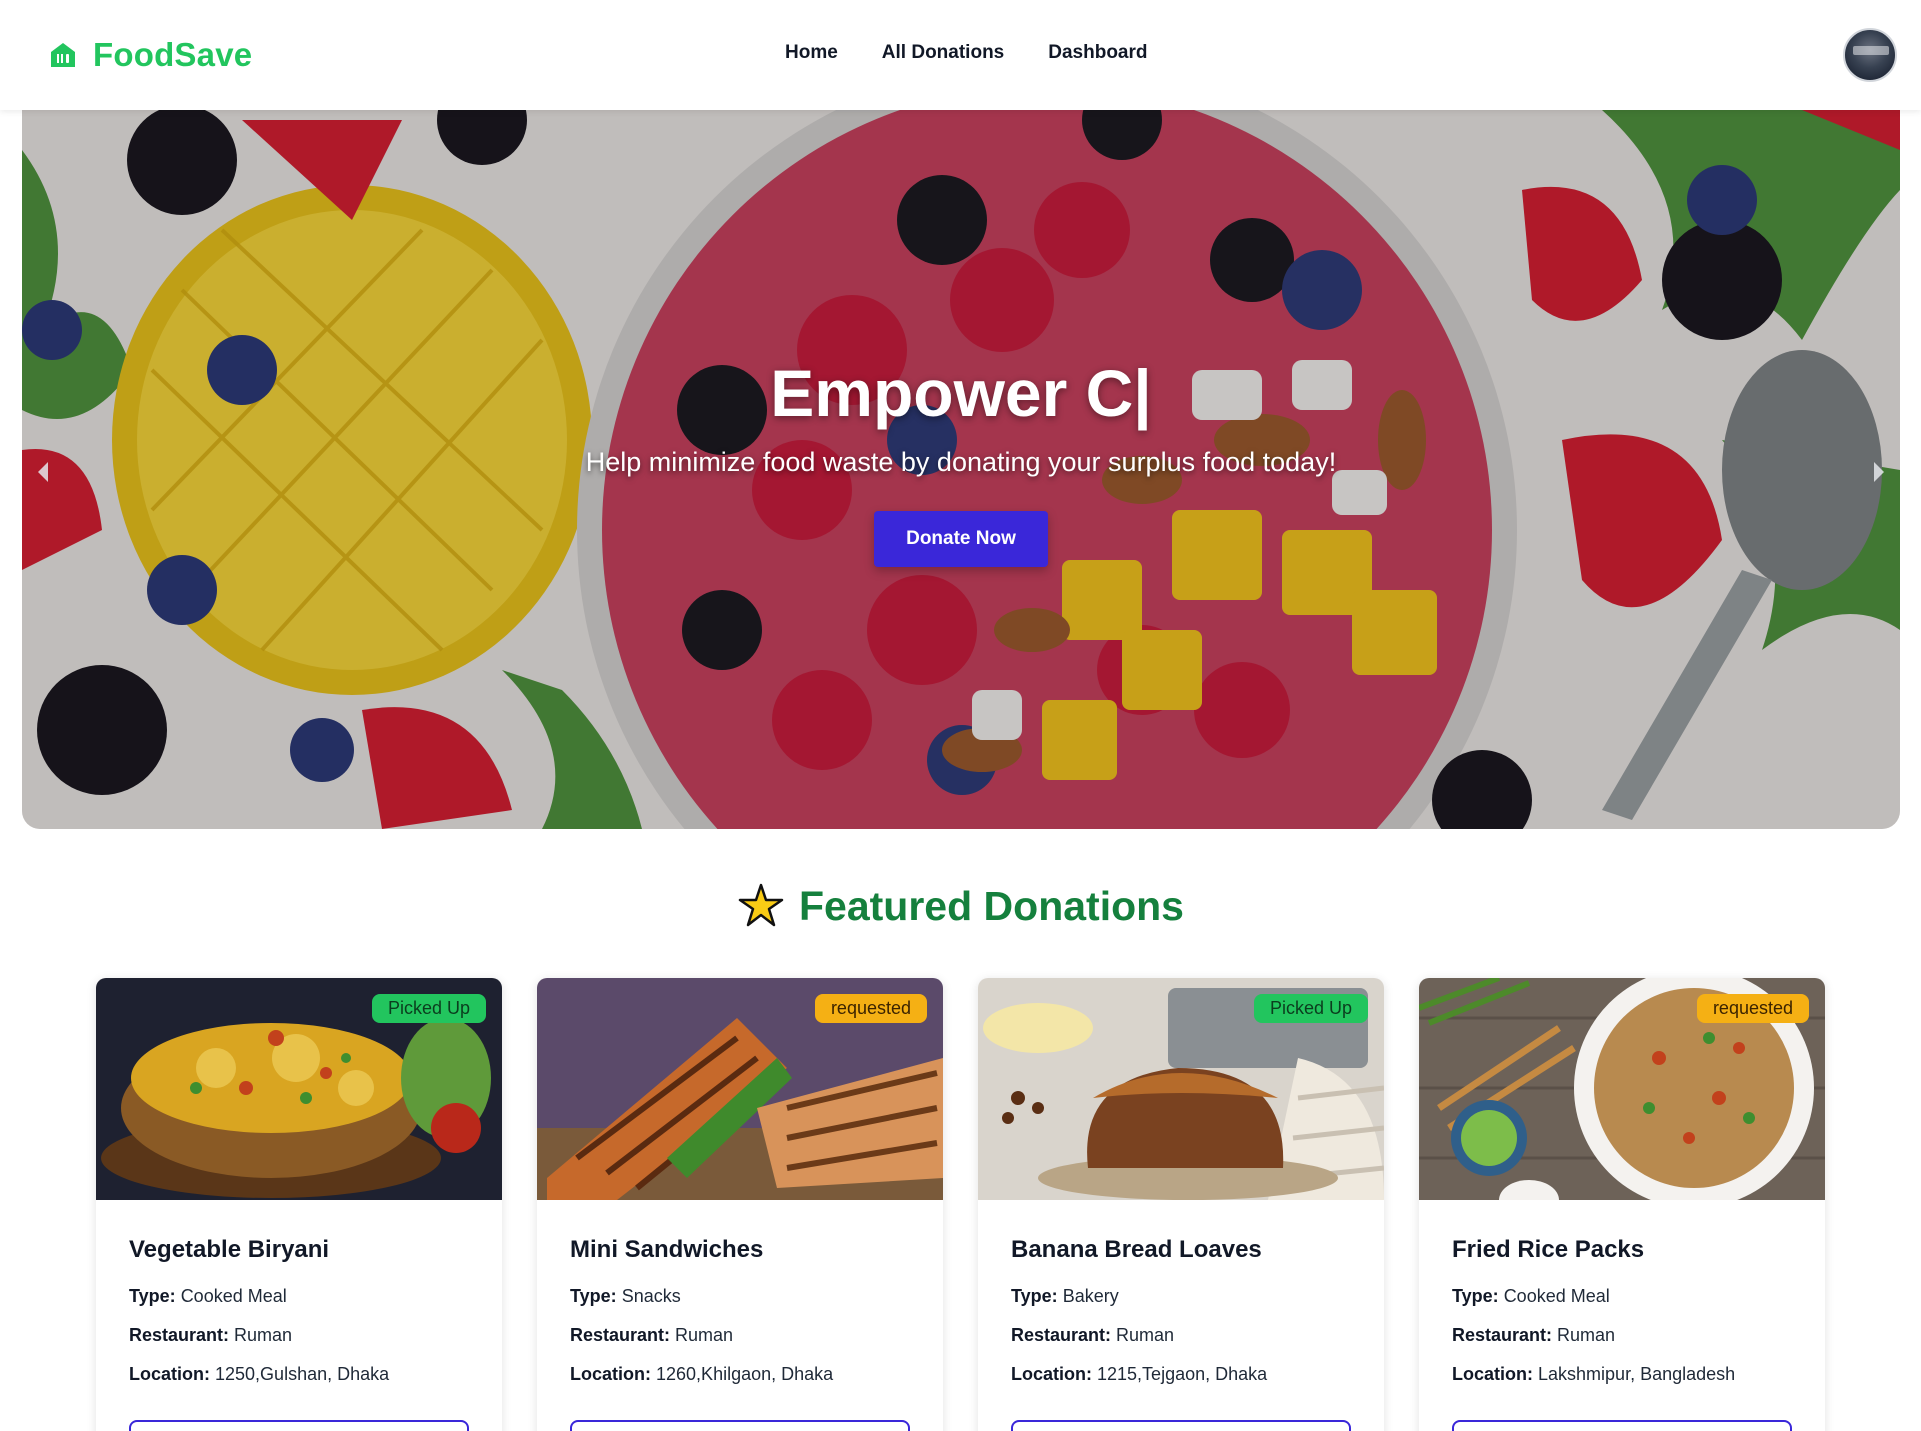 This screenshot has width=1921, height=1431. I want to click on user-avatar, so click(1870, 55).